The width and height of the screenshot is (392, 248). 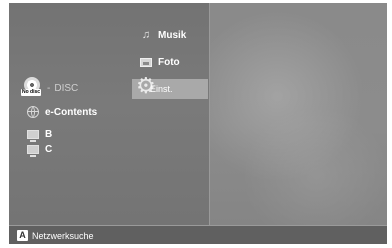 I want to click on globe-icon, so click(x=33, y=112).